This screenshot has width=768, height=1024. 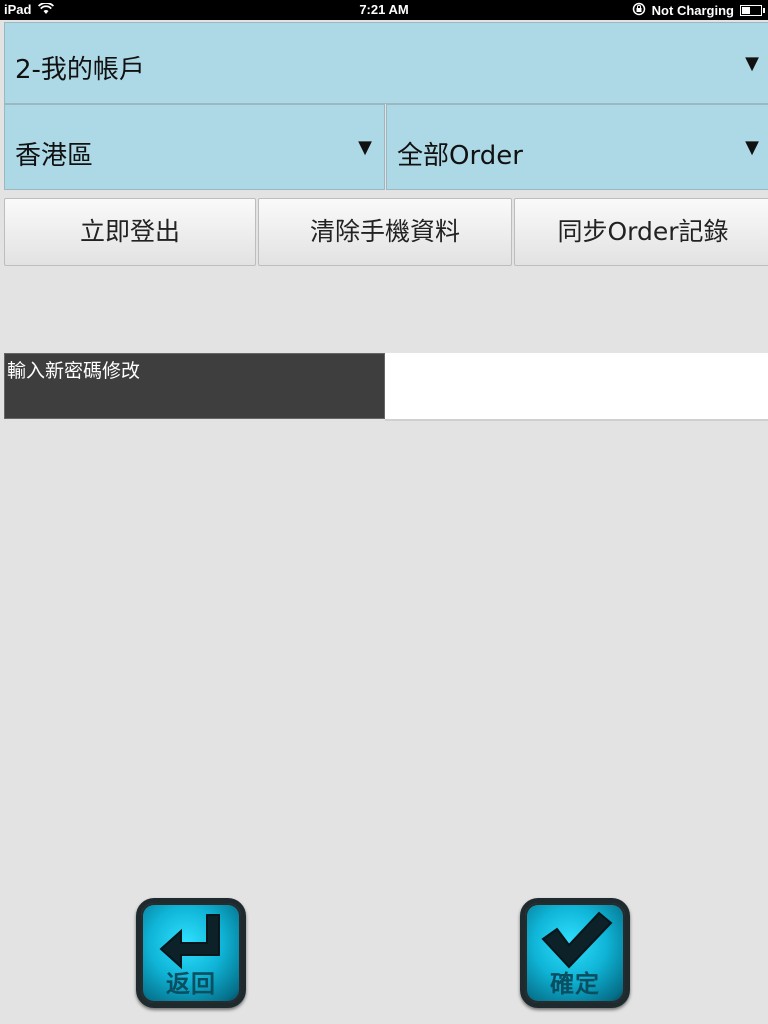 What do you see at coordinates (191, 984) in the screenshot?
I see `back-label: 返回` at bounding box center [191, 984].